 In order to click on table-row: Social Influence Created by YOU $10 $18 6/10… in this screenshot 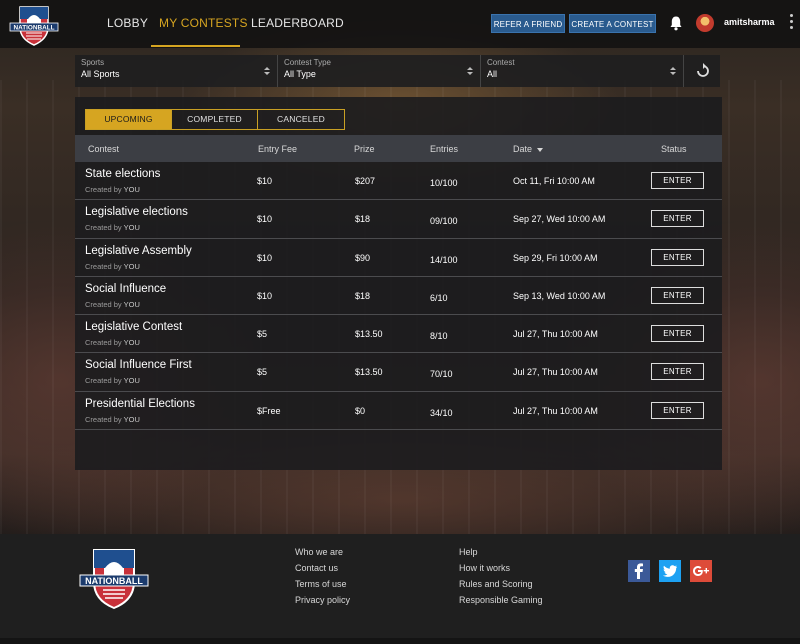, I will do `click(398, 296)`.